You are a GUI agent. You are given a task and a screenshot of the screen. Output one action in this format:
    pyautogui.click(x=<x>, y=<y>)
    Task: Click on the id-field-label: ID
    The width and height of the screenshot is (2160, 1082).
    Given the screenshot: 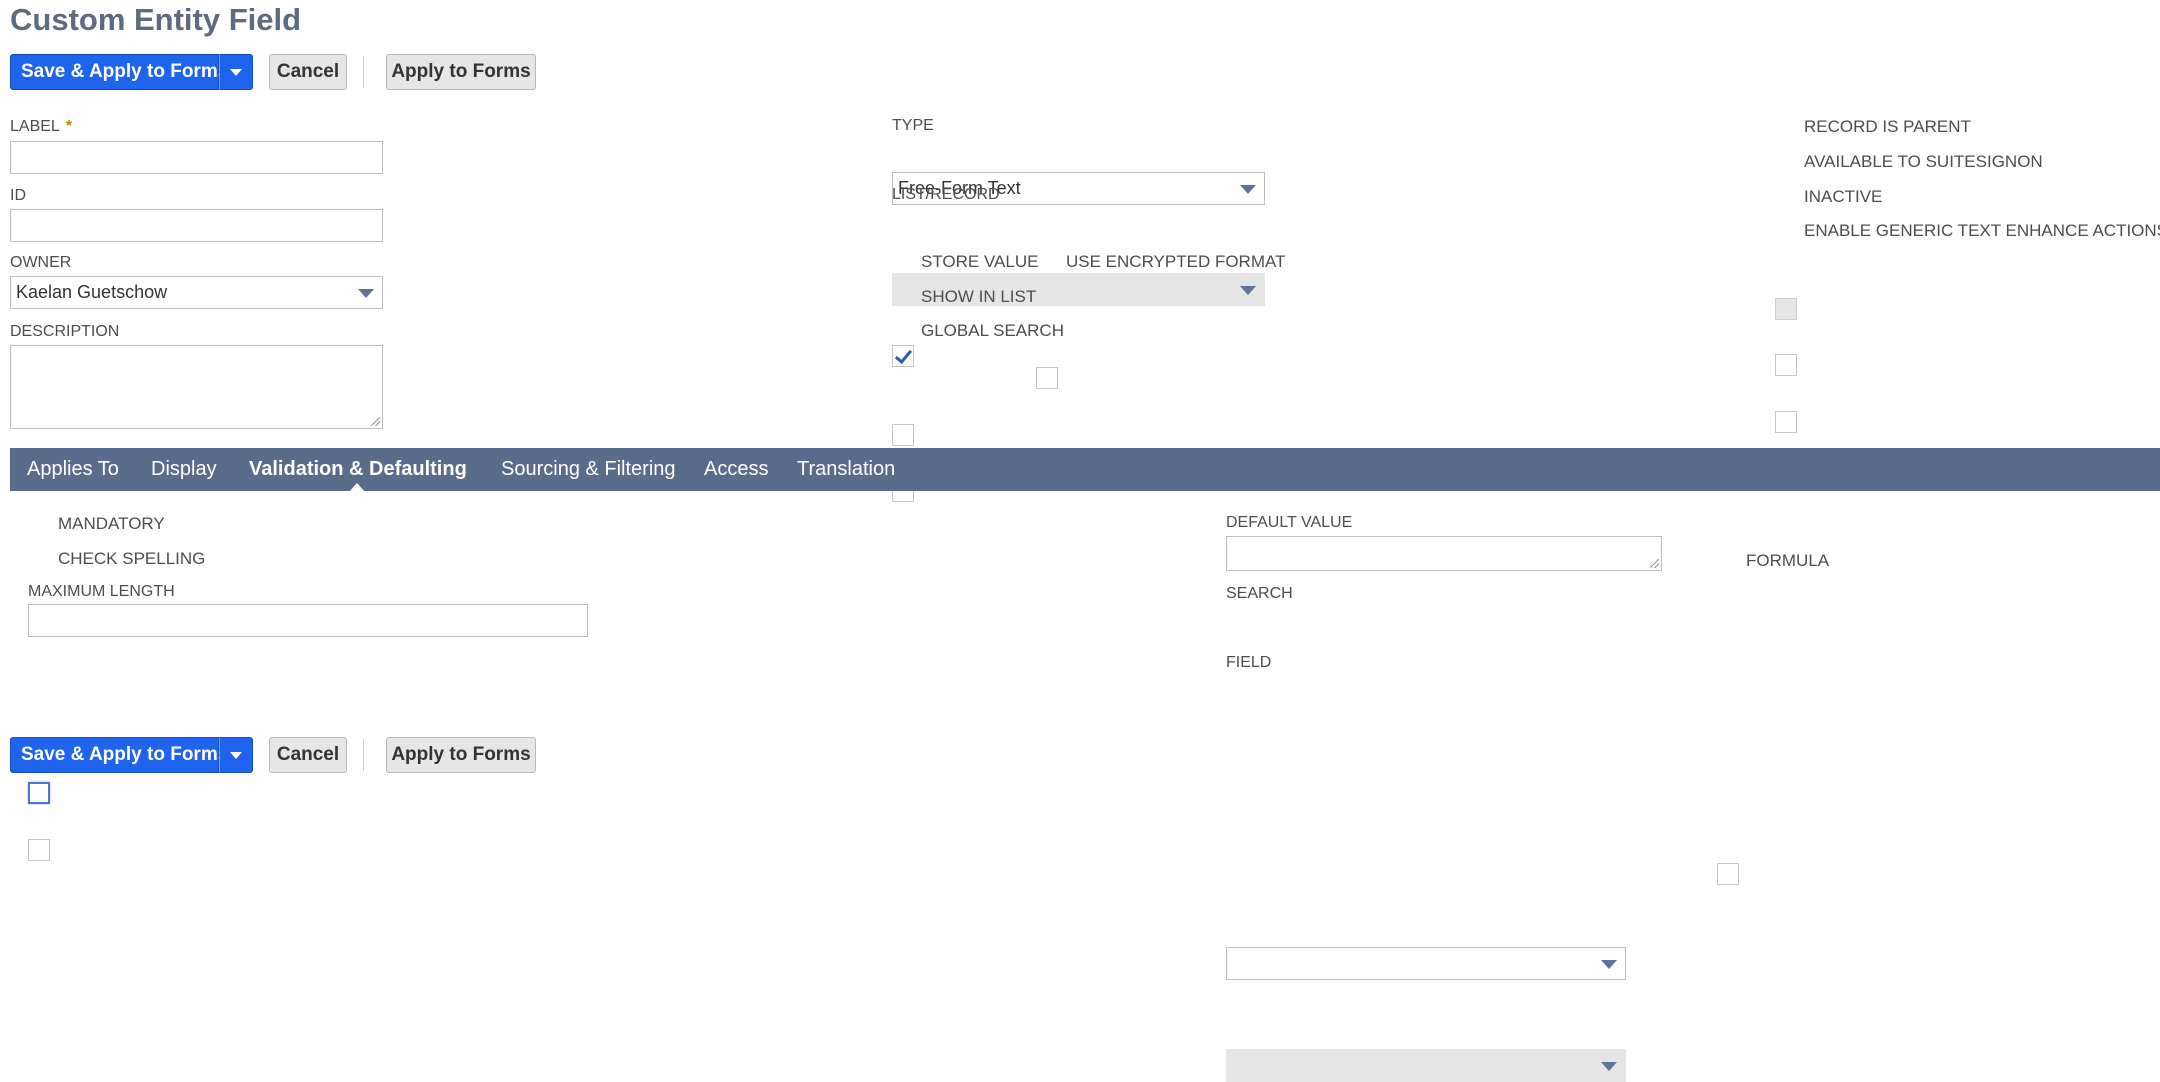 What is the action you would take?
    pyautogui.click(x=18, y=195)
    